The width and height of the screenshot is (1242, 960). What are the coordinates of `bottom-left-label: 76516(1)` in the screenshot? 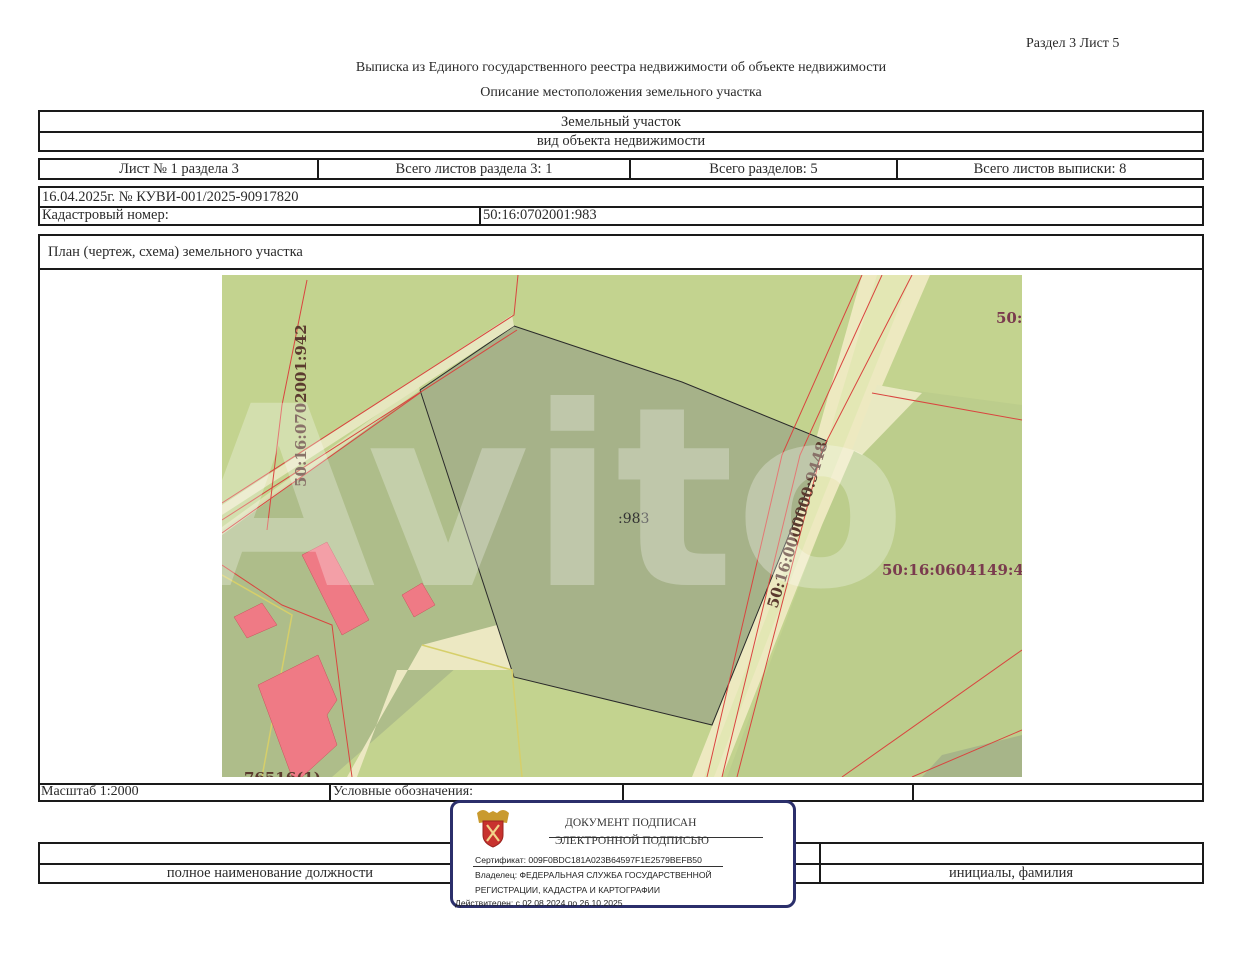 It's located at (282, 773).